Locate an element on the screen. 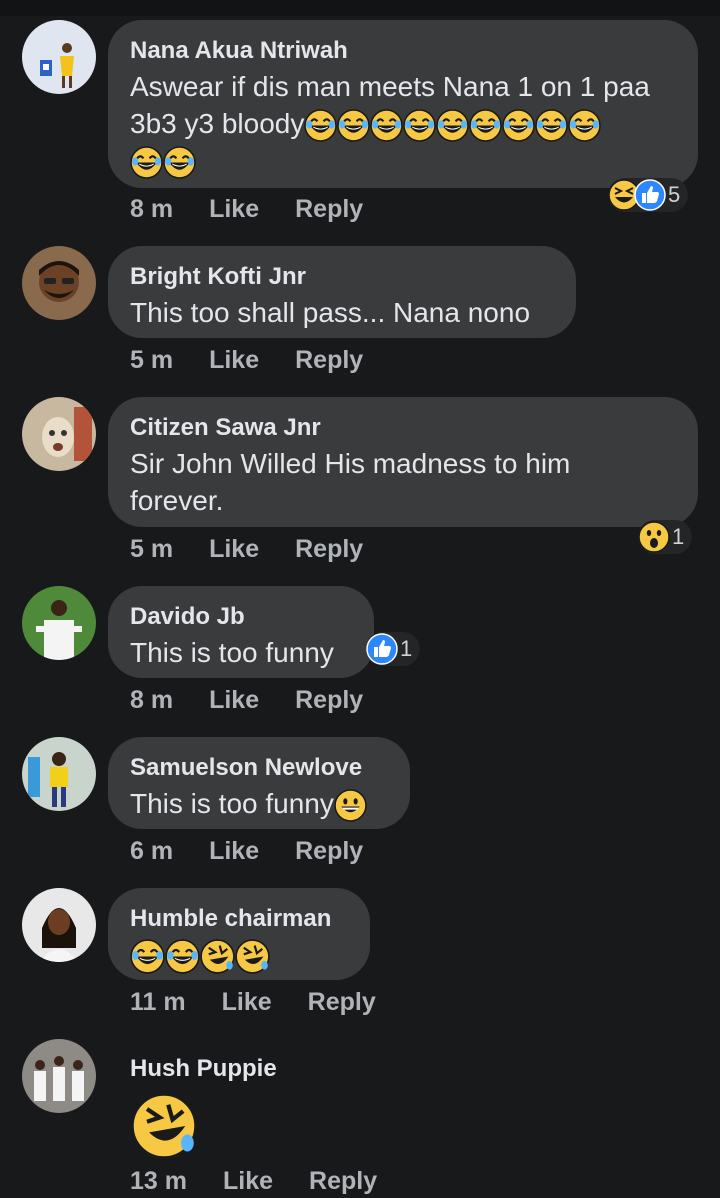  comment-time: 11 m is located at coordinates (158, 1002).